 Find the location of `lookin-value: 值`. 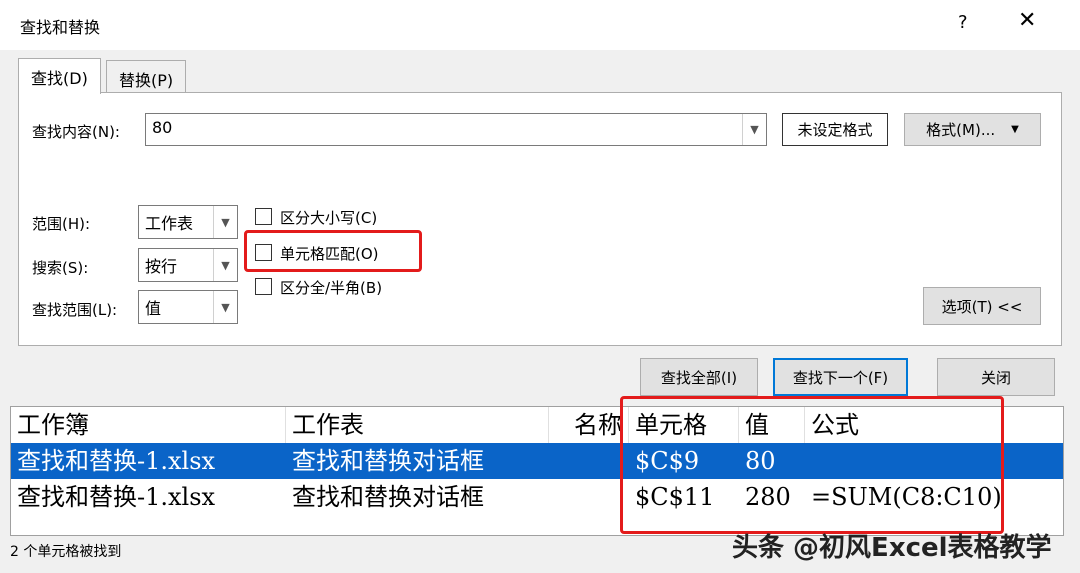

lookin-value: 值 is located at coordinates (153, 308).